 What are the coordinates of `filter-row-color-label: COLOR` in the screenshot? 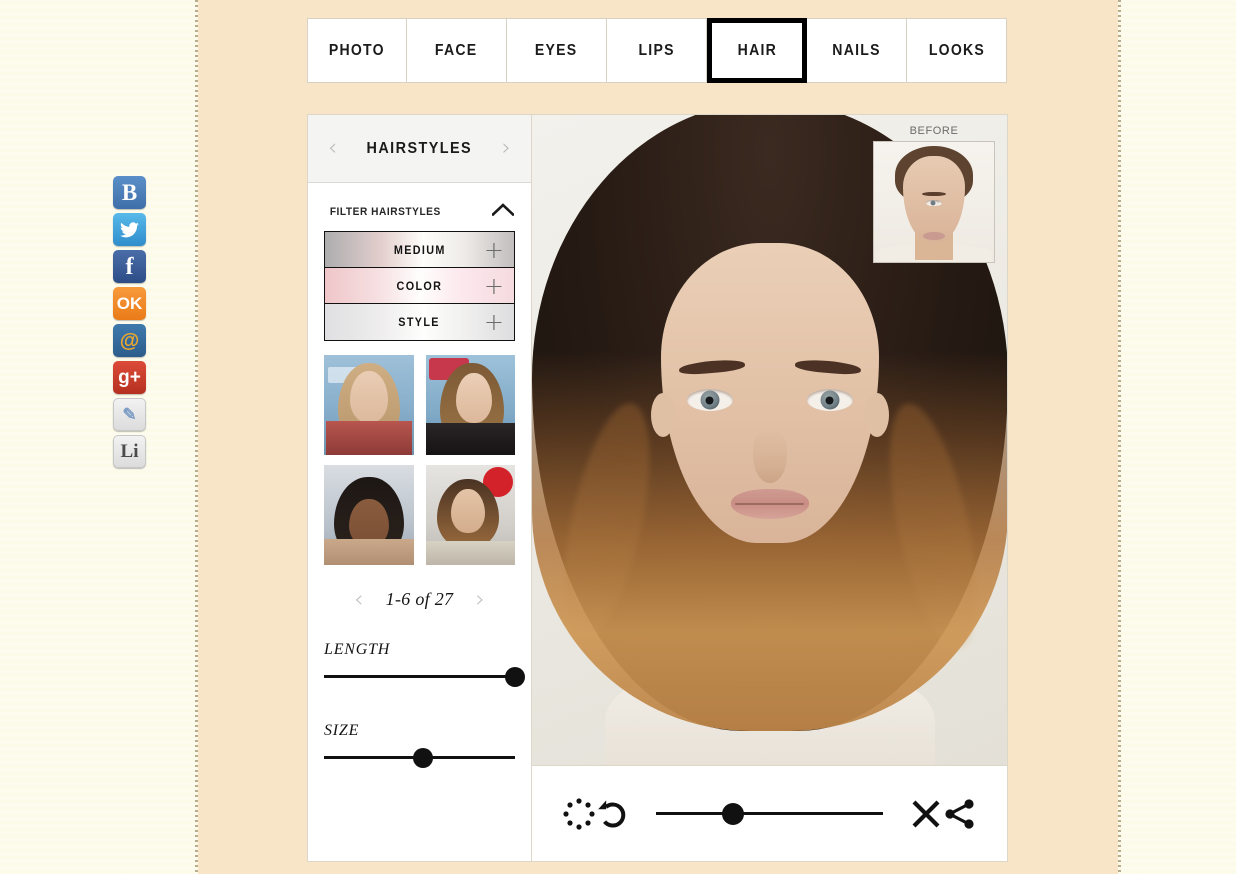 It's located at (419, 285).